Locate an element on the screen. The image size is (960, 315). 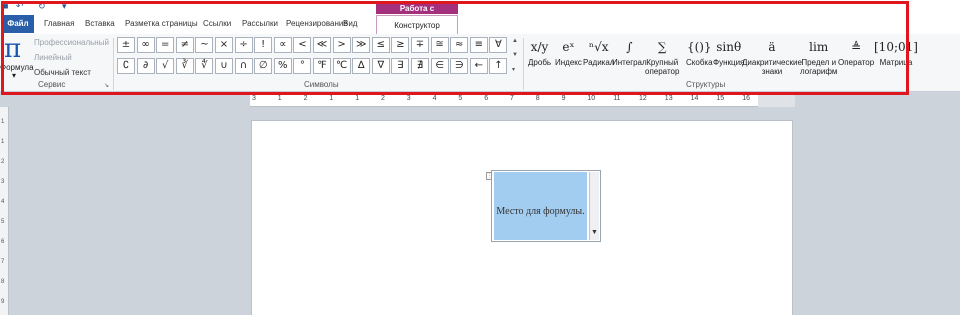
ruler-tick-label: 12 is located at coordinates (643, 98).